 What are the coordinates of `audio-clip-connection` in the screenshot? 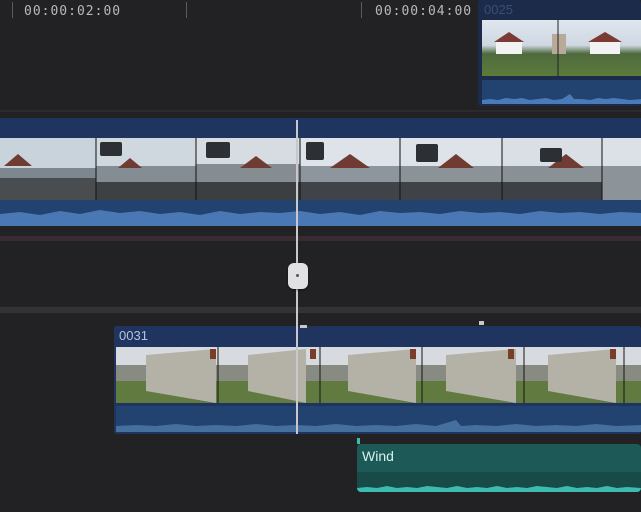 It's located at (358, 441).